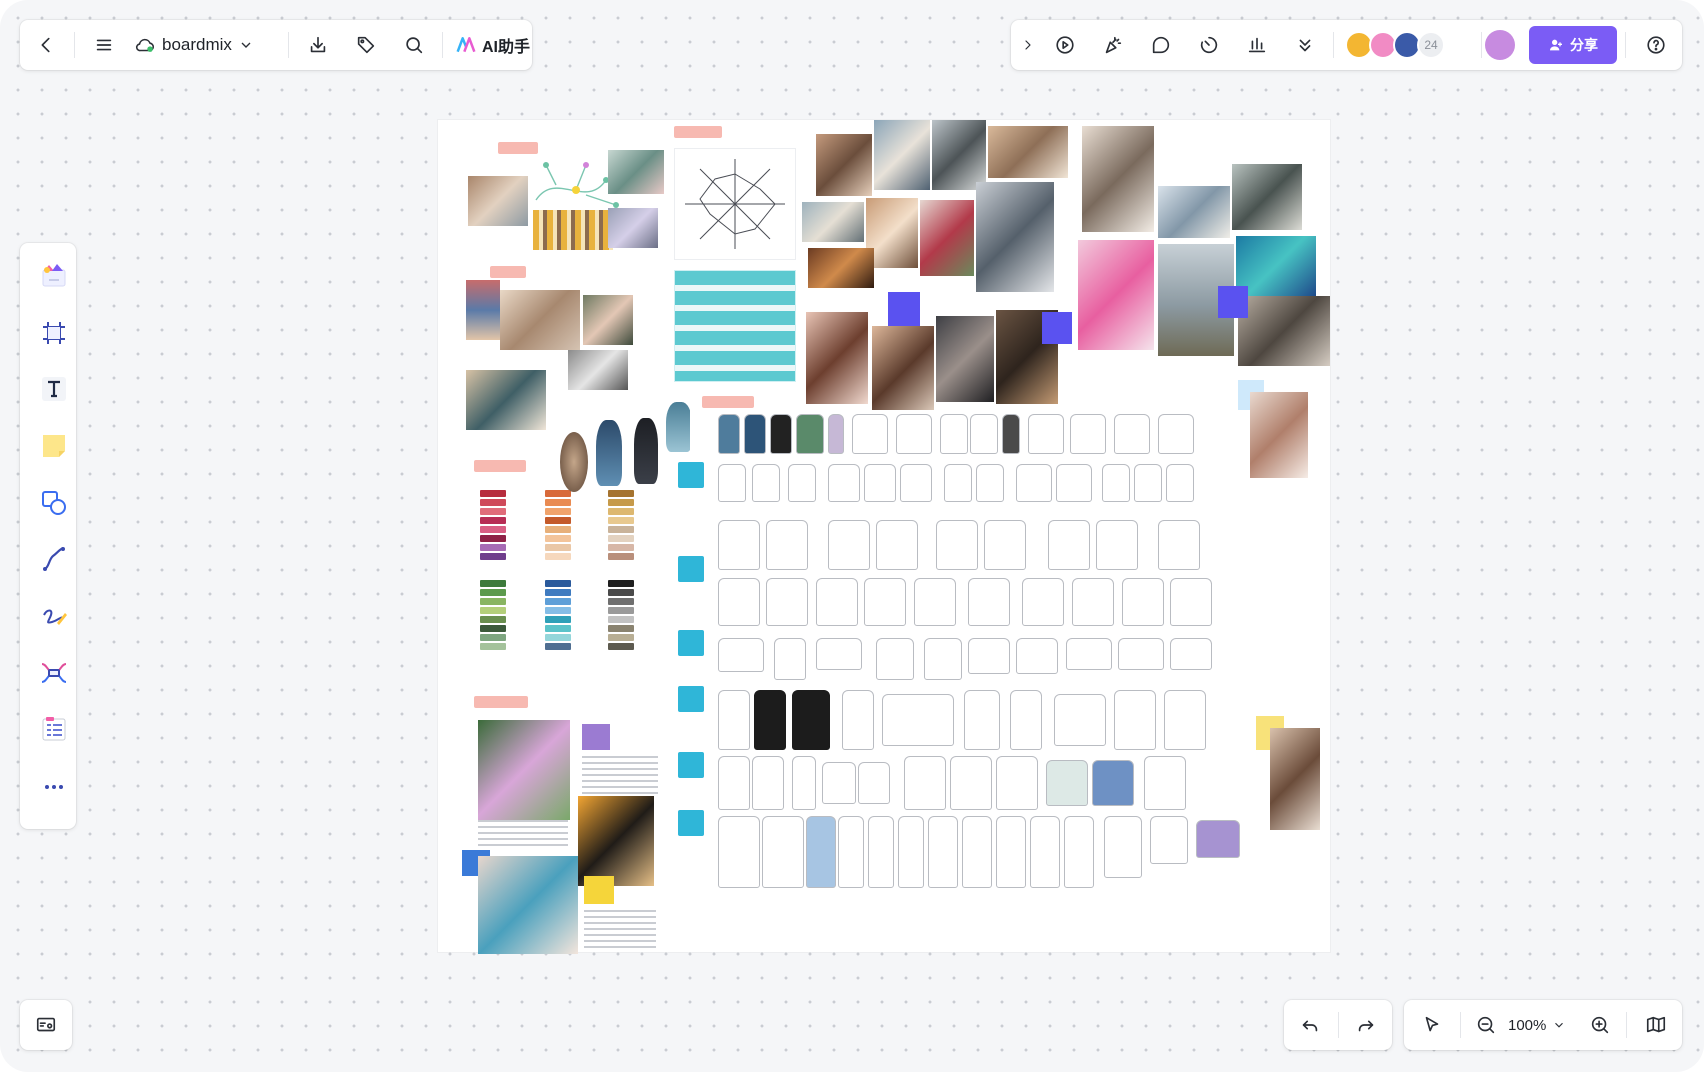 This screenshot has height=1072, width=1704. I want to click on radar-chart-card, so click(735, 204).